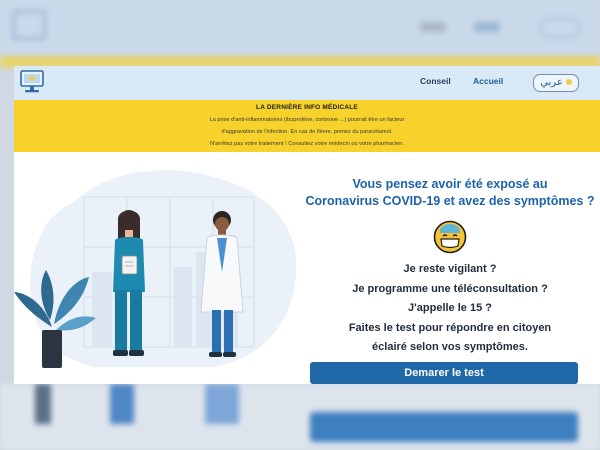 The image size is (600, 450). Describe the element at coordinates (444, 373) in the screenshot. I see `start-test-button: Demarer le test` at that location.